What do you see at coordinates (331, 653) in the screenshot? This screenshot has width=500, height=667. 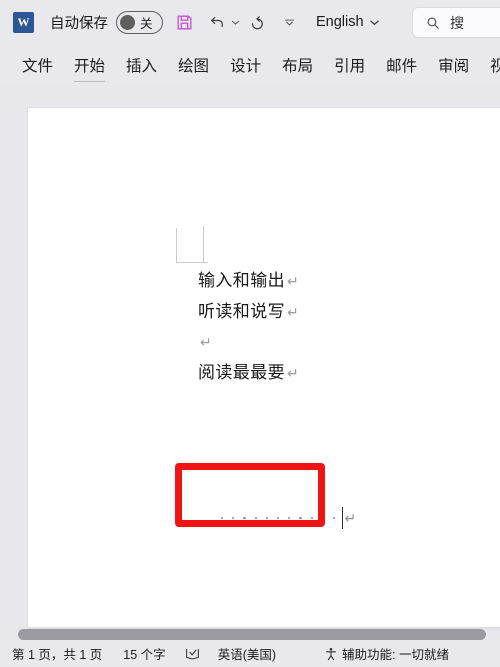 I see `accessibility-person-icon` at bounding box center [331, 653].